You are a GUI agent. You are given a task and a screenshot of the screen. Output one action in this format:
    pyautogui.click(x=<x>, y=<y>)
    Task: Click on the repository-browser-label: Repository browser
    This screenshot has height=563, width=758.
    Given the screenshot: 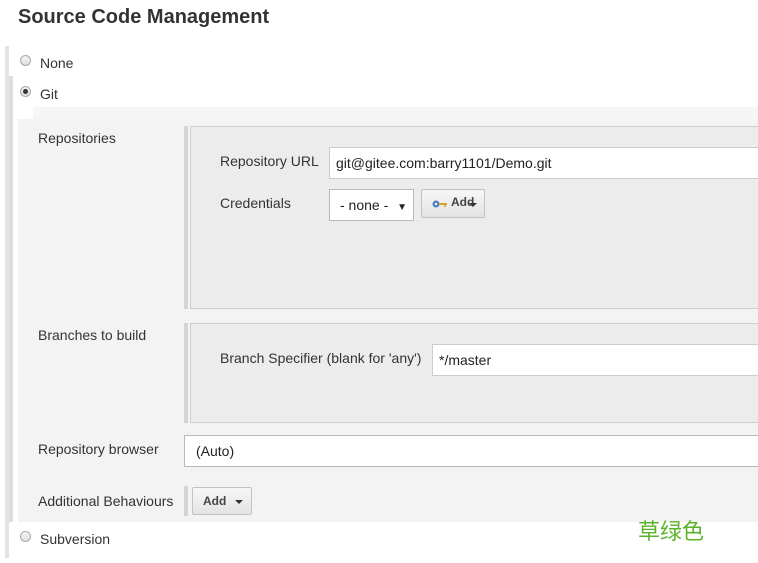 What is the action you would take?
    pyautogui.click(x=98, y=449)
    